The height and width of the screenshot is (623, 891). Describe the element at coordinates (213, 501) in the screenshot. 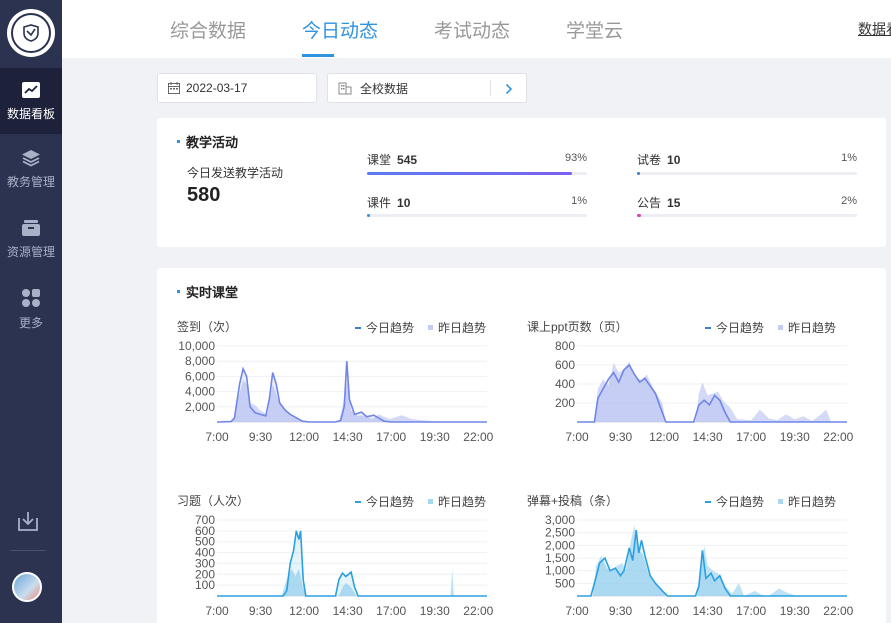

I see `exercise-chart-title: 习题（人次）` at that location.